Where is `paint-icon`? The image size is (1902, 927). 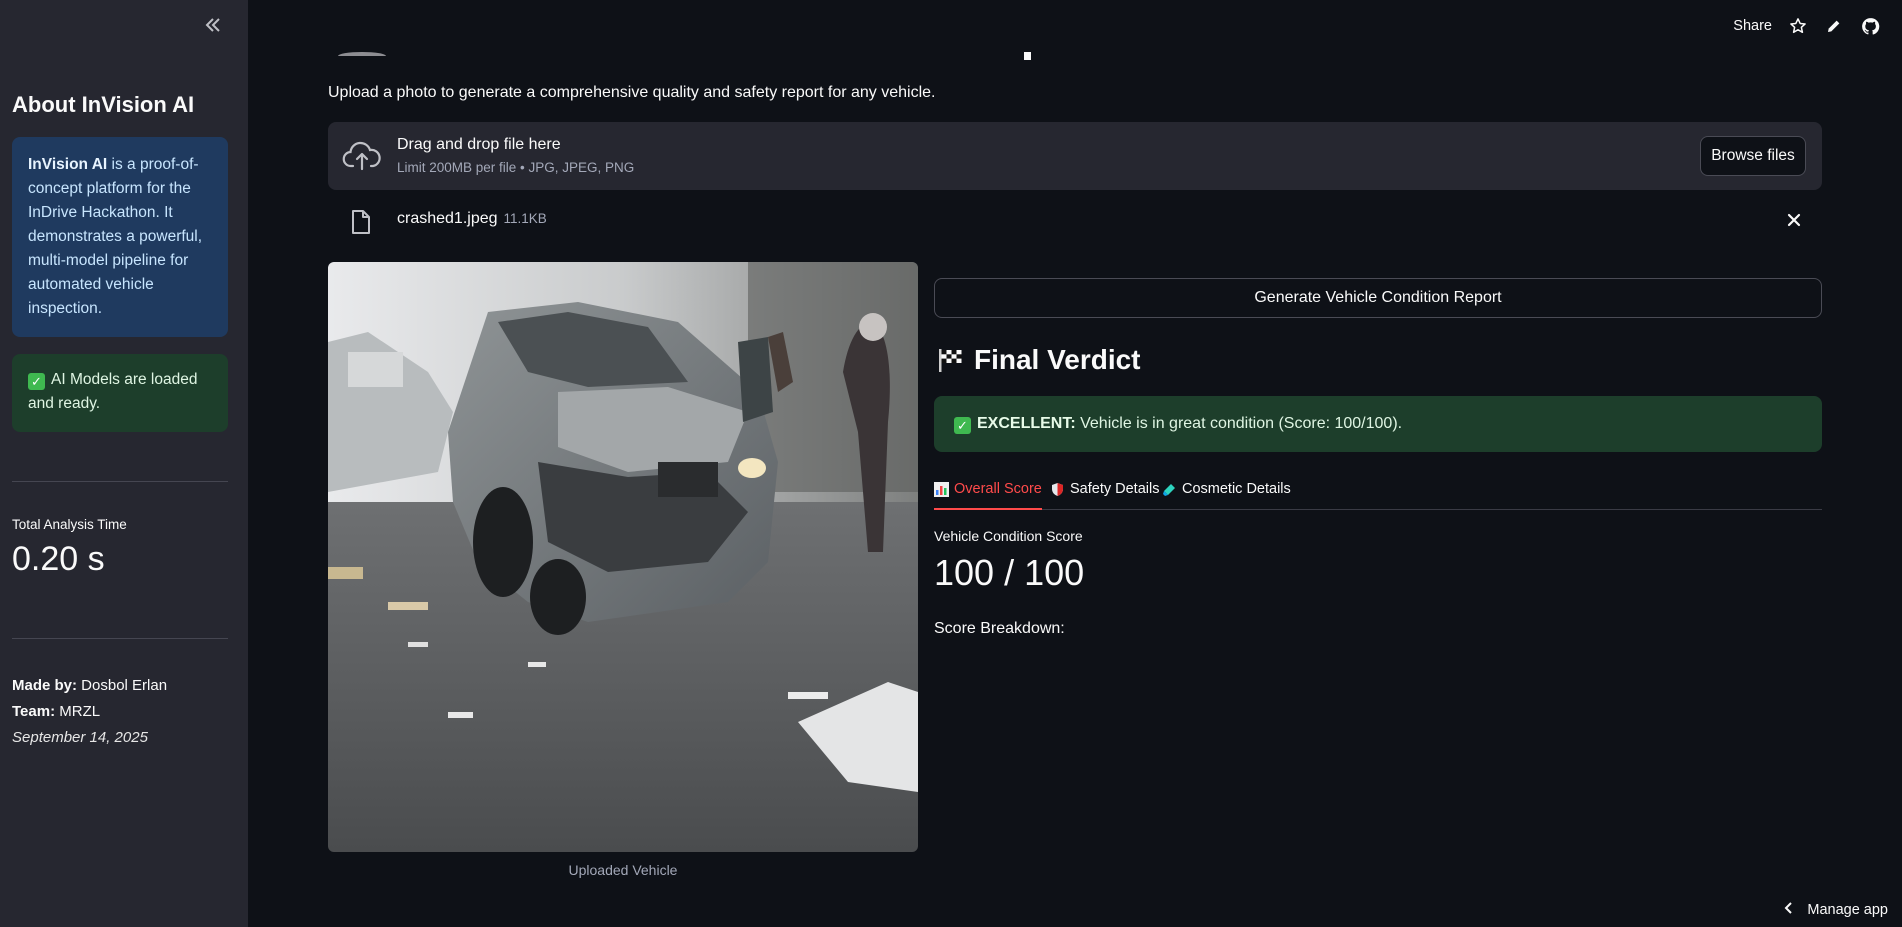 paint-icon is located at coordinates (1169, 489).